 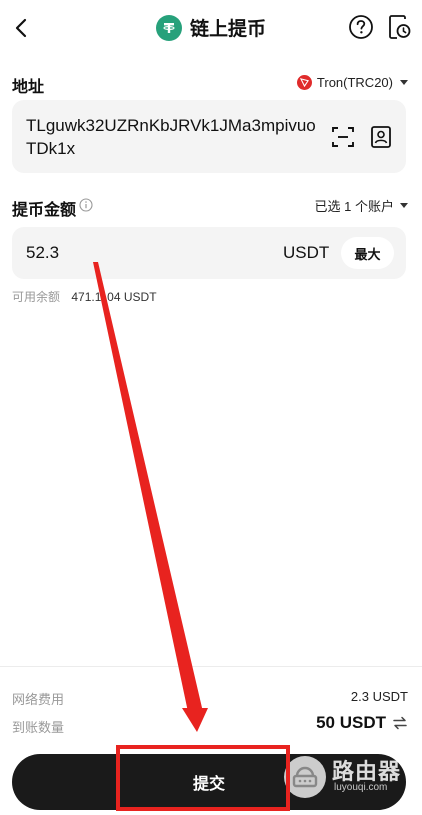 What do you see at coordinates (44, 210) in the screenshot?
I see `amount-label: 提币金额` at bounding box center [44, 210].